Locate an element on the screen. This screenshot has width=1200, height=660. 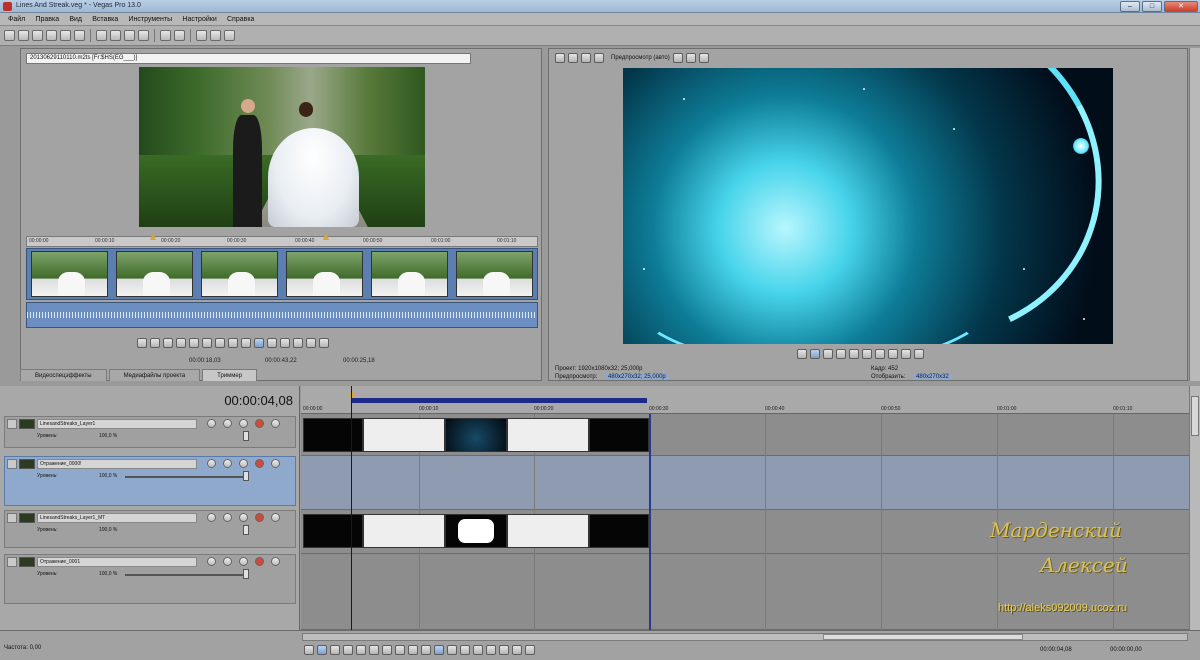
pause-icon is located at coordinates (854, 354).